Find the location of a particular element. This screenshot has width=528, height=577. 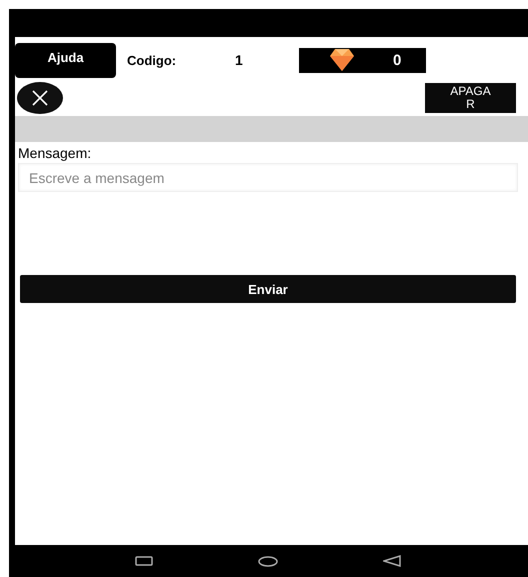

code-label: Codigo: is located at coordinates (152, 60).